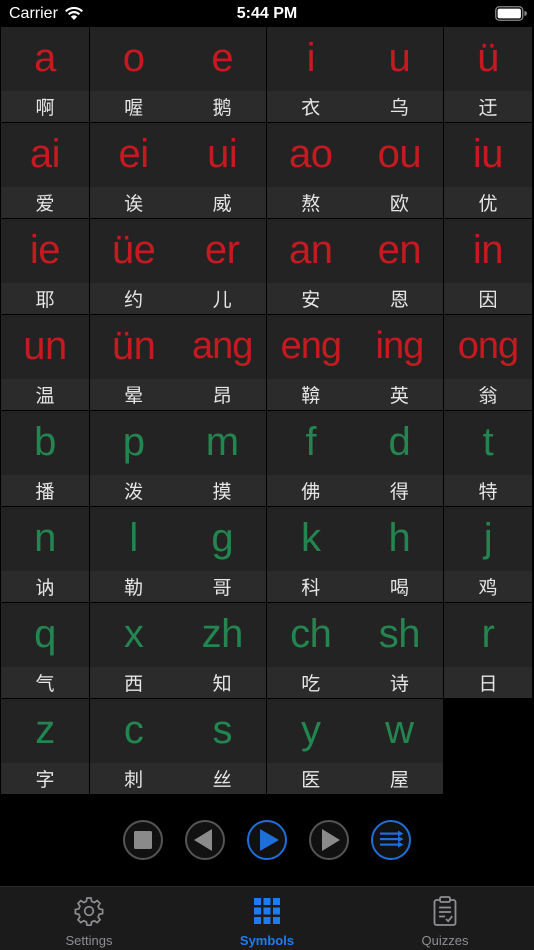 Image resolution: width=534 pixels, height=950 pixels. I want to click on pinyin-symbol: w, so click(399, 730).